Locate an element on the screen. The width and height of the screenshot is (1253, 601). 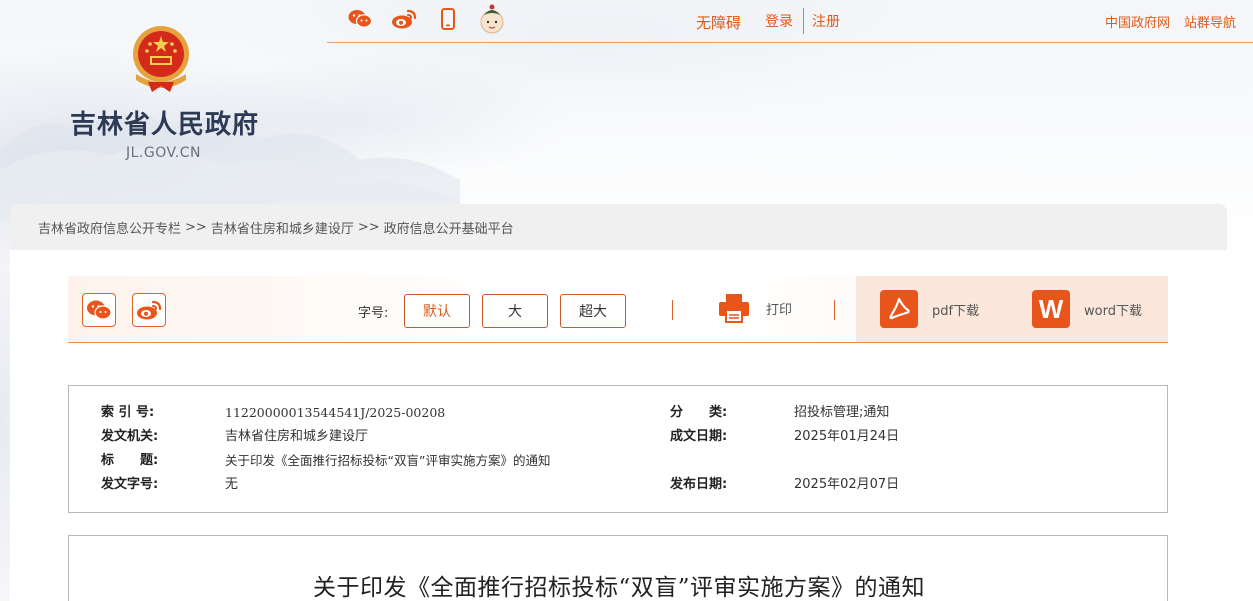
article-title: 关于印发《全面推行招标投标“双盲”评审实施方案》的通知 is located at coordinates (619, 588).